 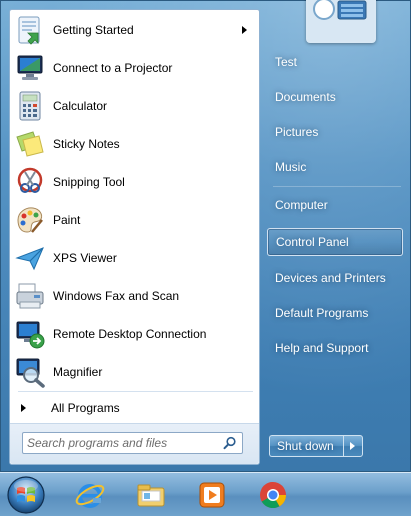 I want to click on right-item-computer: Computer, so click(x=335, y=205).